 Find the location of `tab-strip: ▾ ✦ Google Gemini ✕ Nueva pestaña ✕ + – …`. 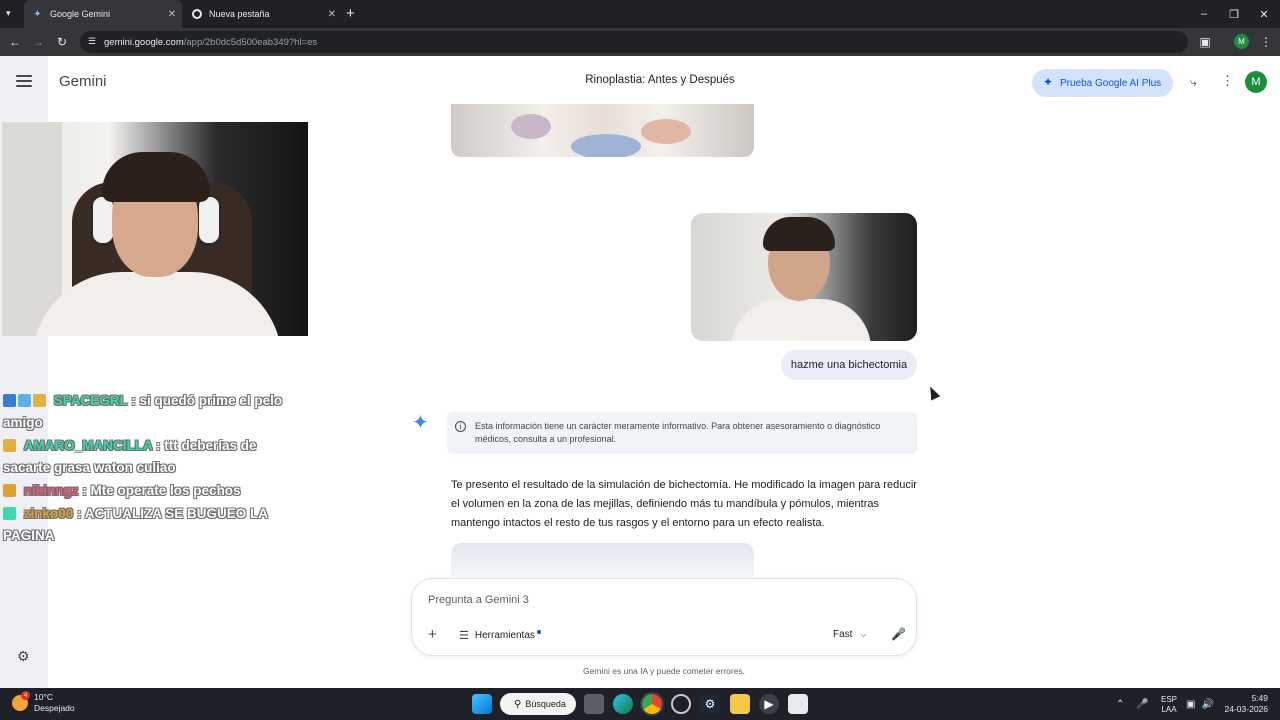

tab-strip: ▾ ✦ Google Gemini ✕ Nueva pestaña ✕ + – … is located at coordinates (640, 14).